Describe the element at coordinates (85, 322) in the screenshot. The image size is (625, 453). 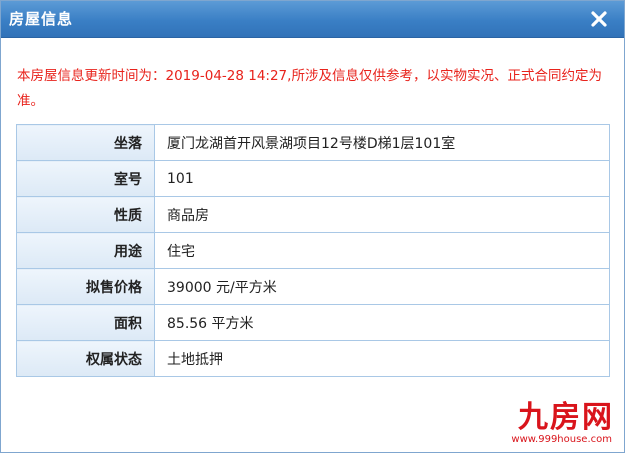
I see `row-label-area: 面积` at that location.